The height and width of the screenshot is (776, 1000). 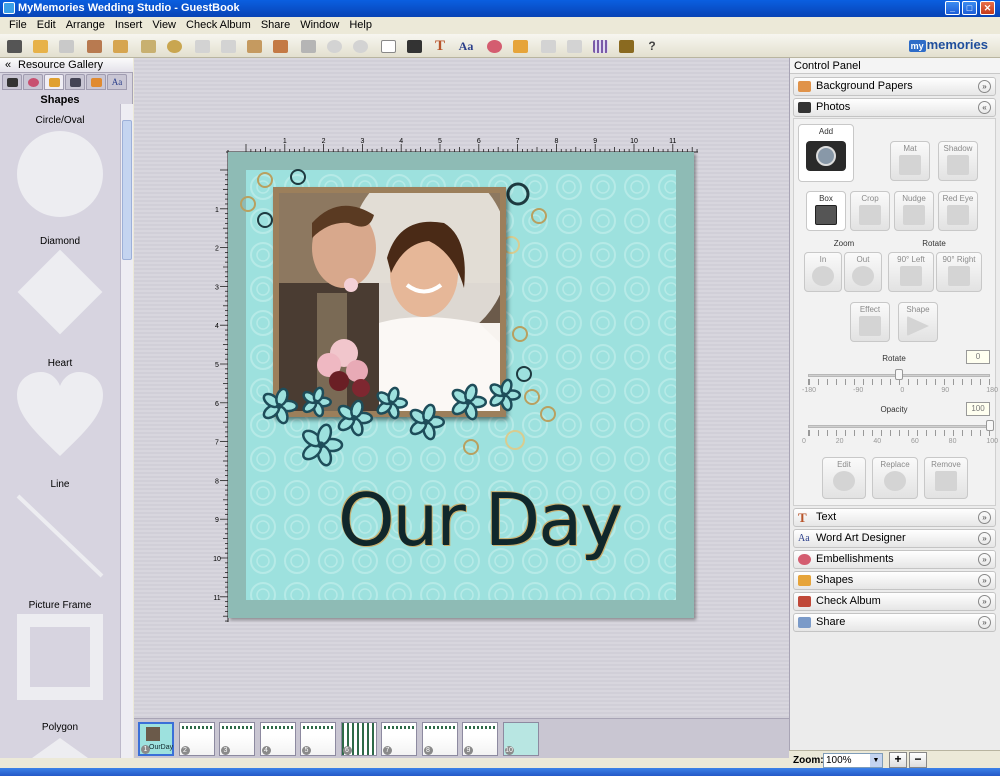 What do you see at coordinates (96, 82) in the screenshot?
I see `tab-papers` at bounding box center [96, 82].